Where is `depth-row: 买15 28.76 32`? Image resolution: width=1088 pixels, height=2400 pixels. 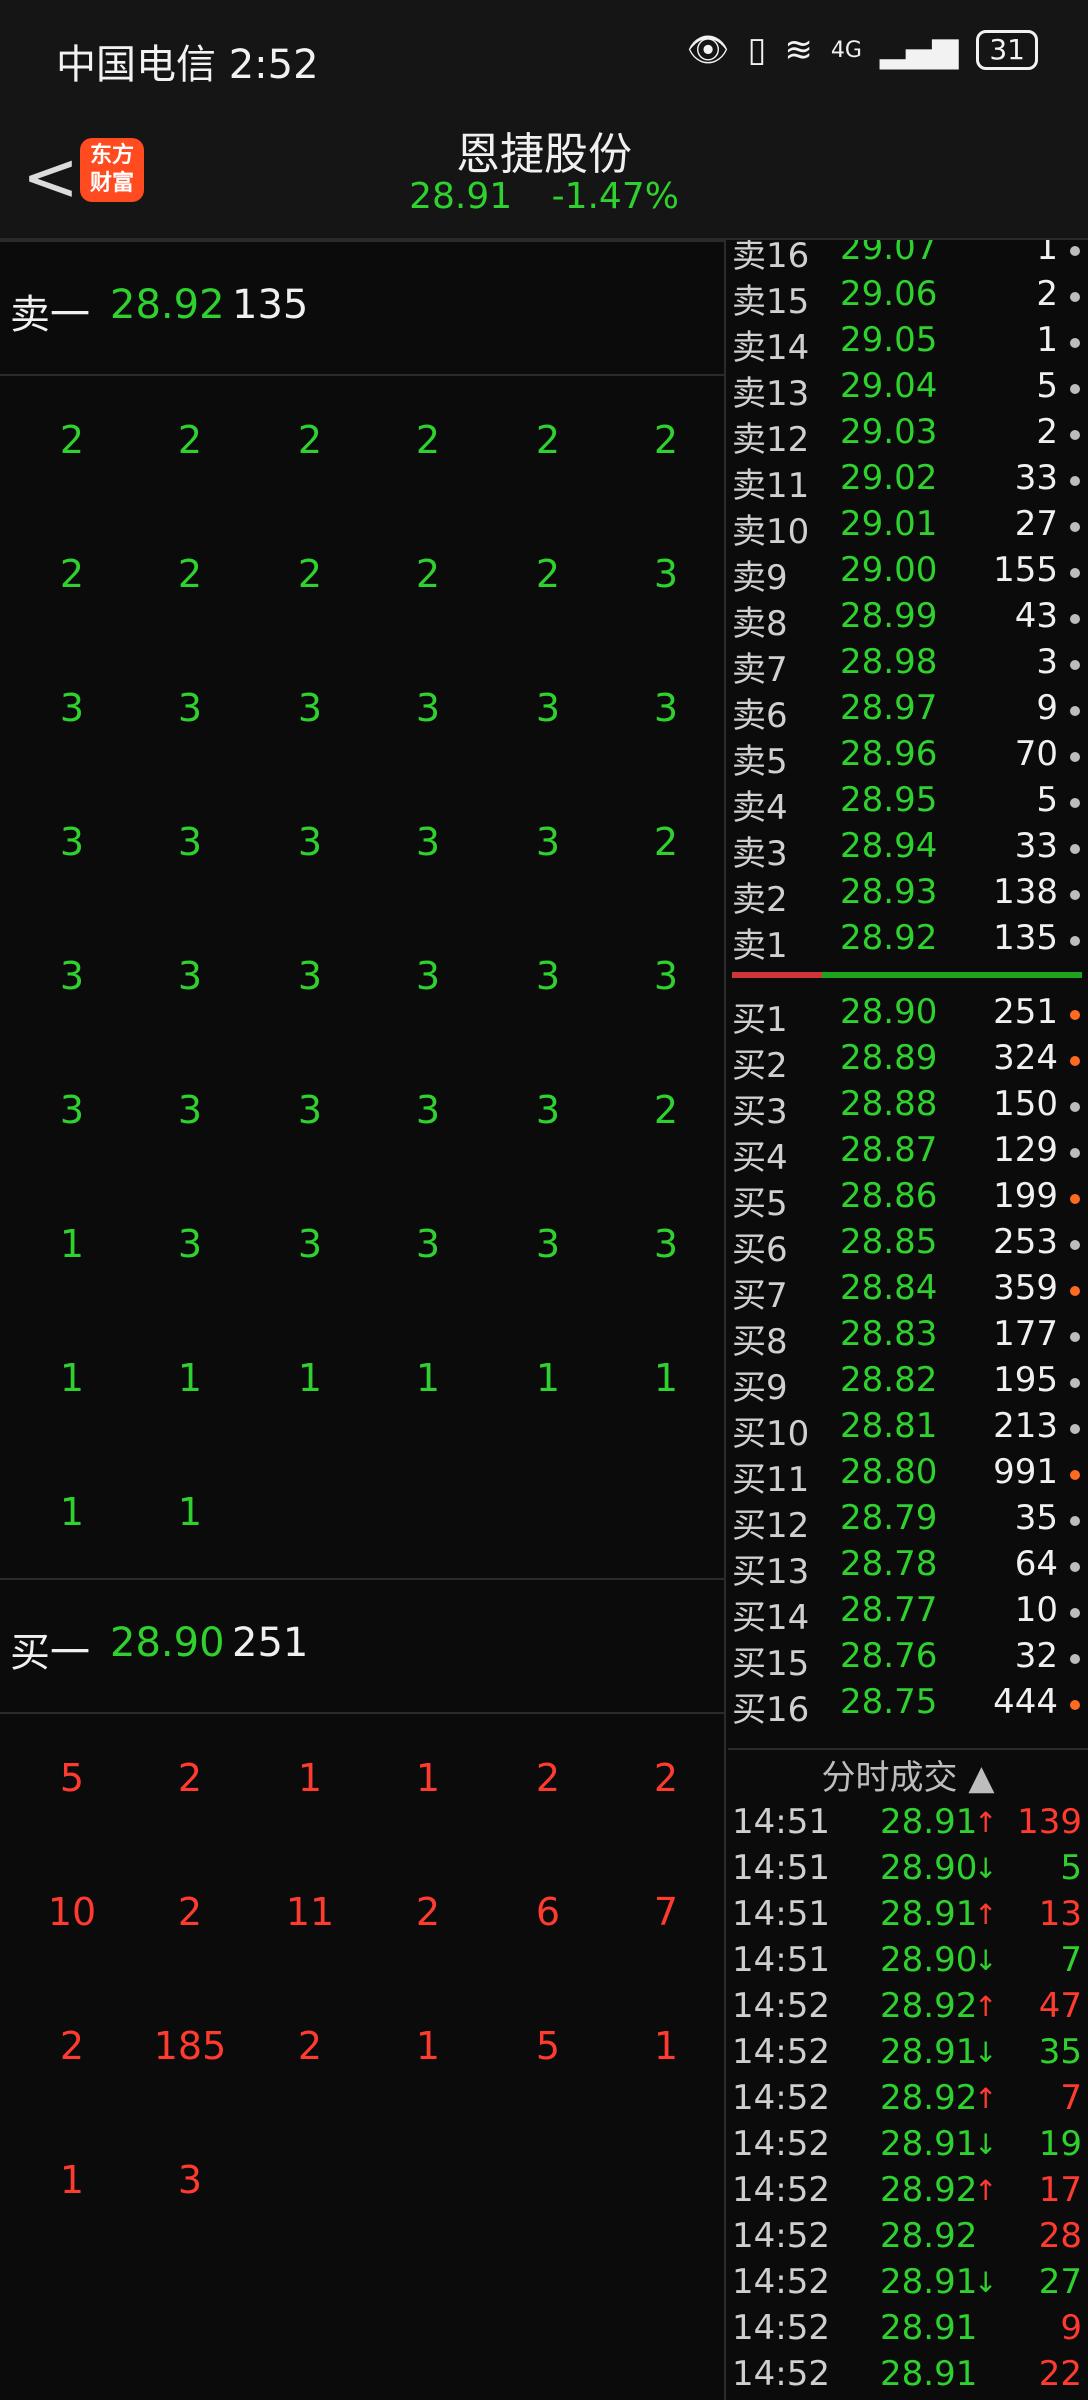 depth-row: 买15 28.76 32 is located at coordinates (908, 1660).